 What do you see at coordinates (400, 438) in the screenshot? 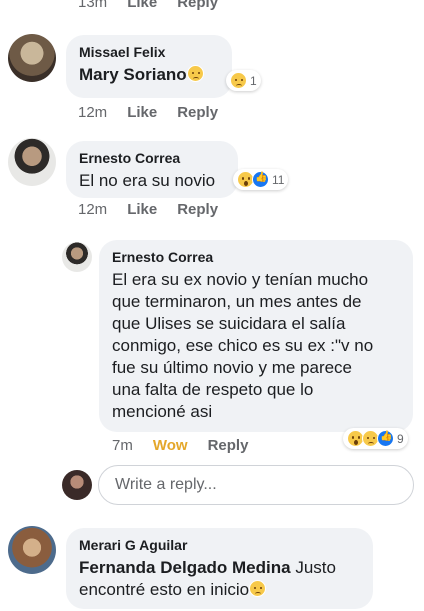
I see `reaction-count: 9` at bounding box center [400, 438].